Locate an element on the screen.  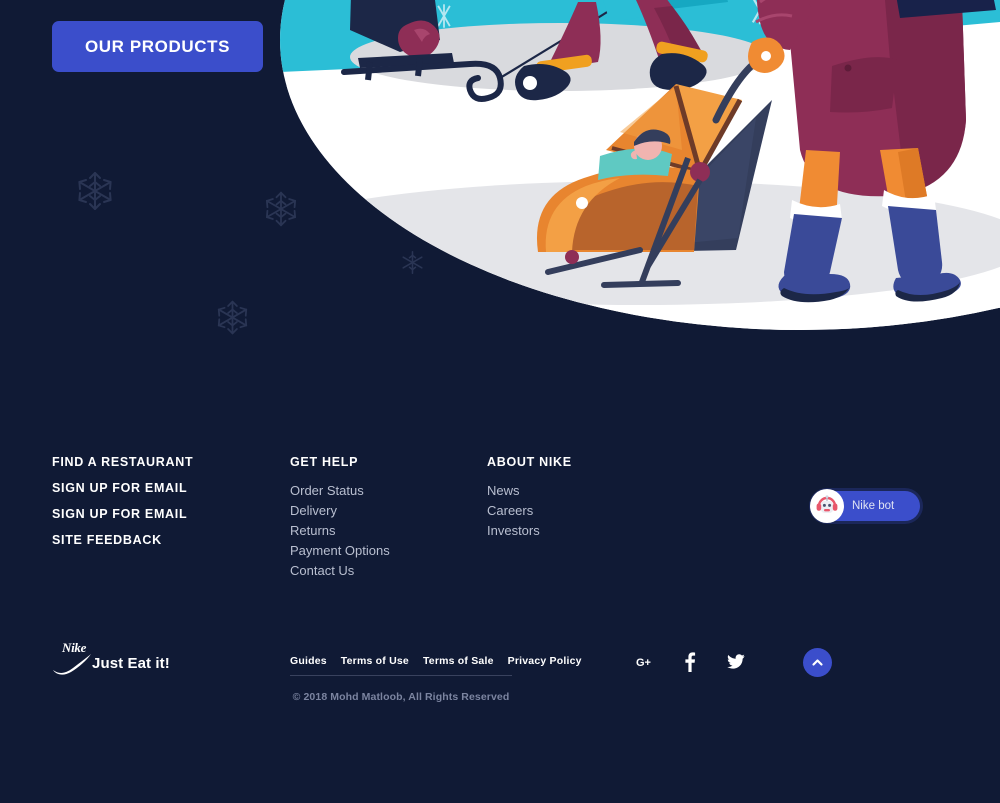
google-plus-icon: G+ is located at coordinates (645, 662).